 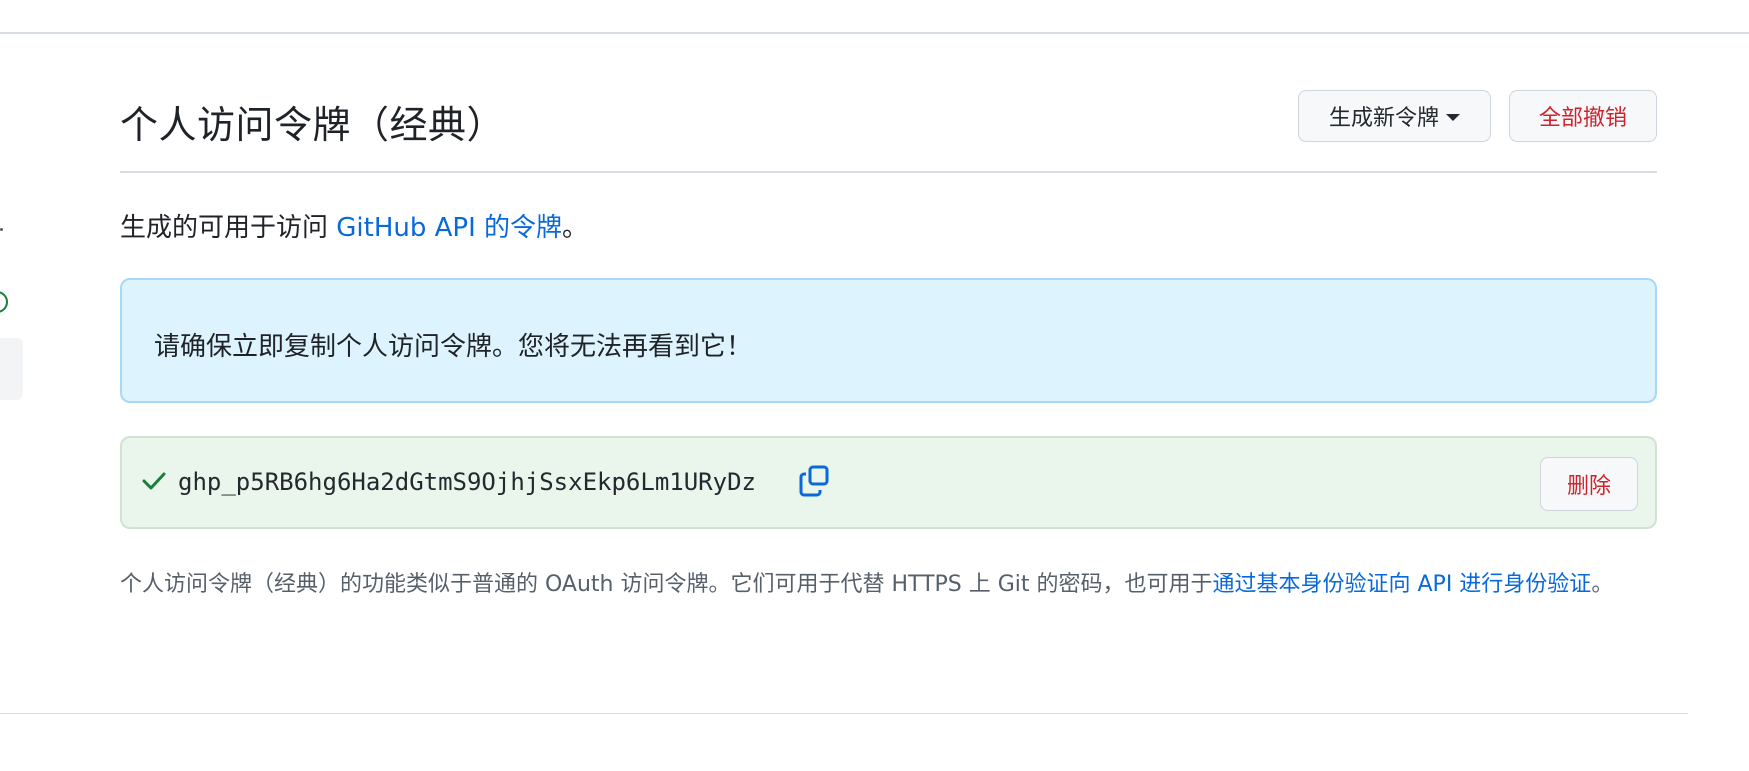 What do you see at coordinates (1602, 584) in the screenshot?
I see `footnote-text-suffix: 。` at bounding box center [1602, 584].